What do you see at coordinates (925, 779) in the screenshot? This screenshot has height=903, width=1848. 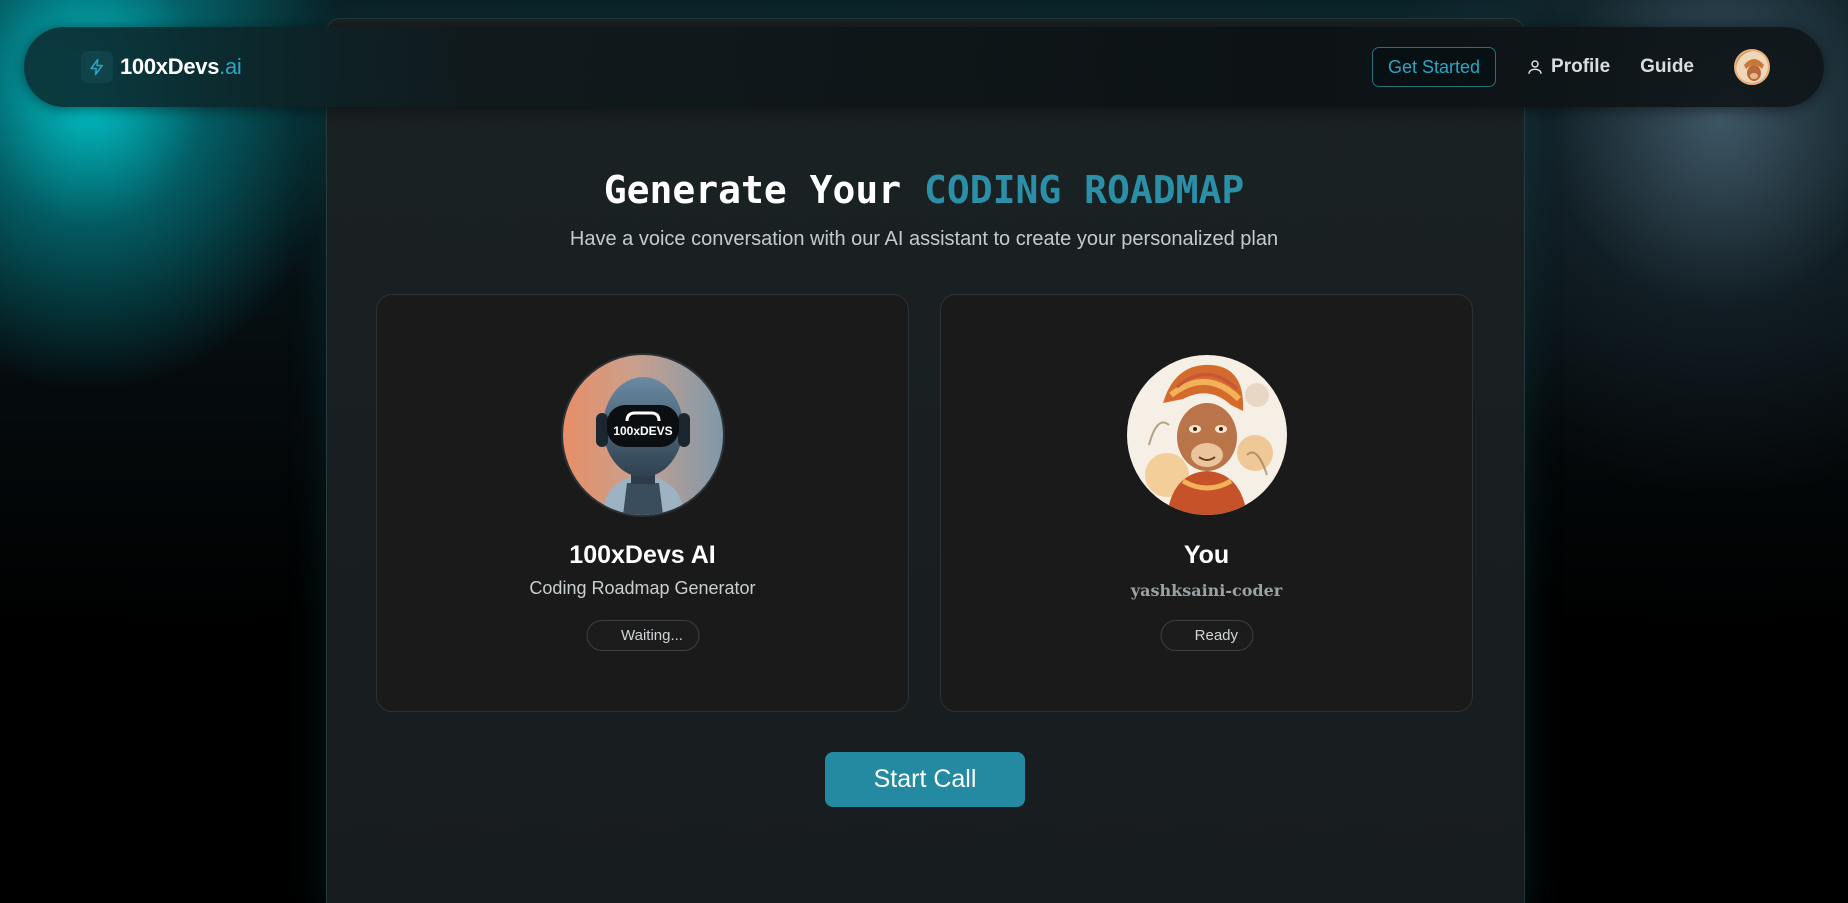 I see `start-call-button: Start Call` at bounding box center [925, 779].